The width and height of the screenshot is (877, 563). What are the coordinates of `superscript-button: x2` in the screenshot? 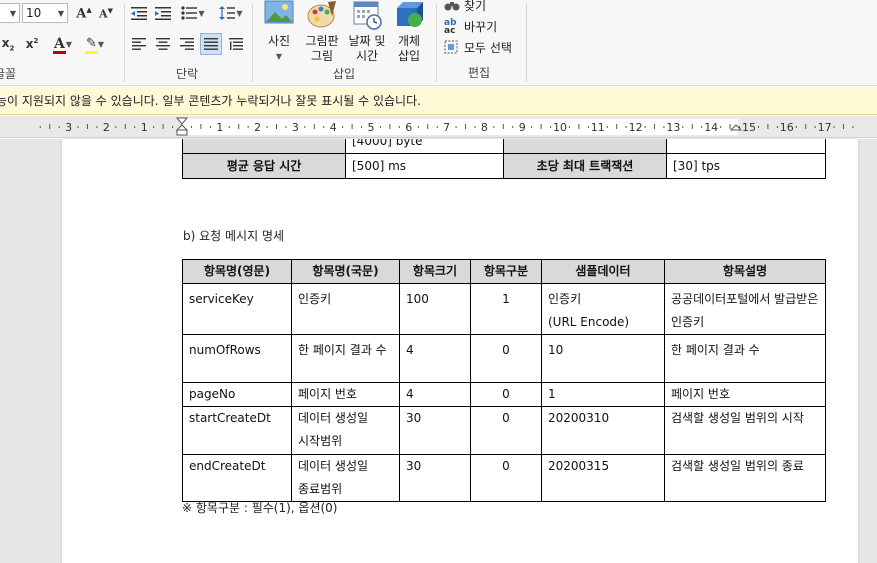 It's located at (32, 44).